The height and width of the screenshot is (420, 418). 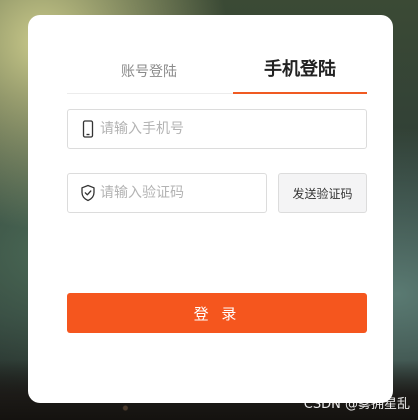 I want to click on login-tabs: 账号登陆 手机登陆, so click(x=217, y=76).